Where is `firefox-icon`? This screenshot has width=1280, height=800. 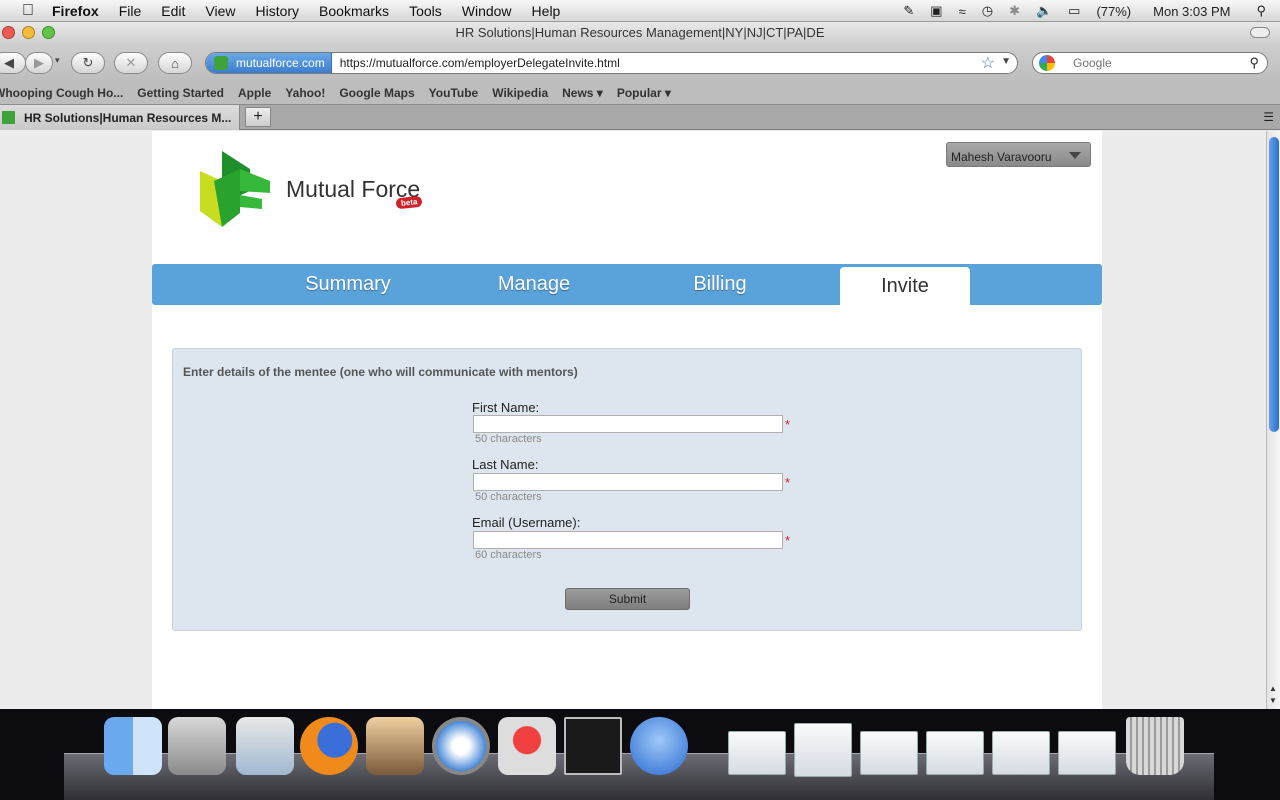
firefox-icon is located at coordinates (329, 746).